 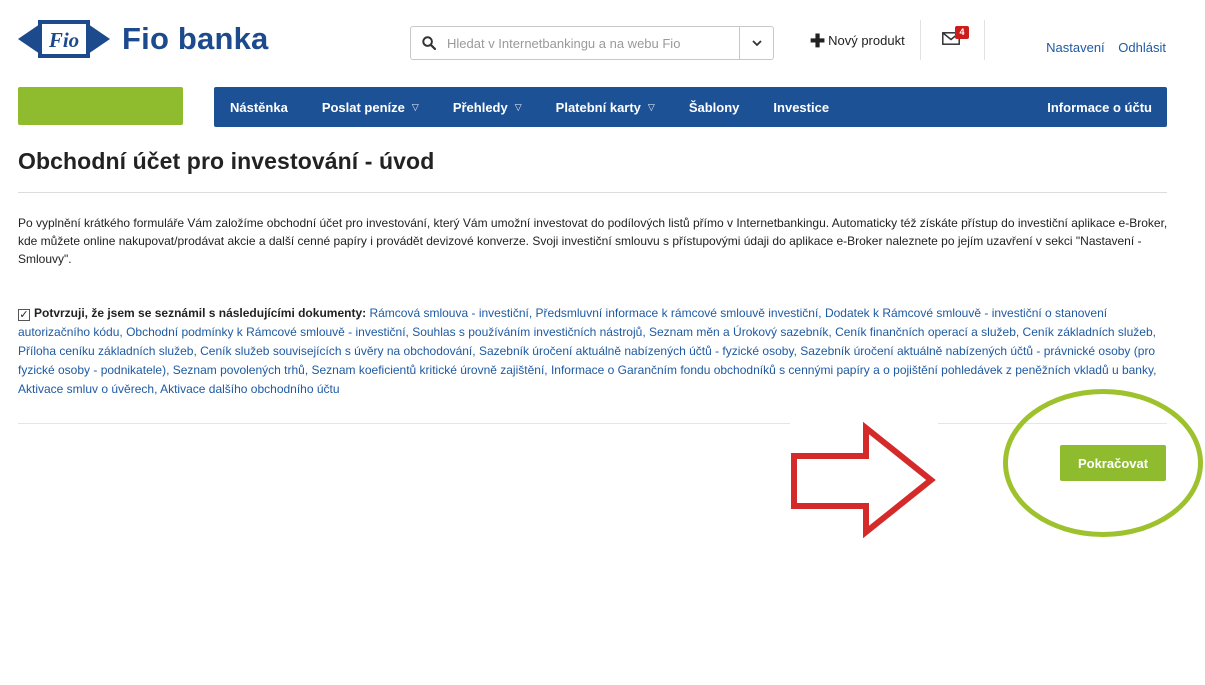 I want to click on nav-item-investments: Investice, so click(x=801, y=107).